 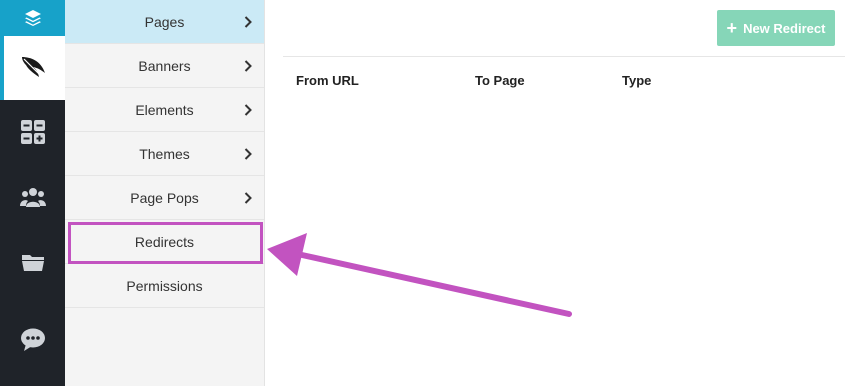 I want to click on menu-item-label: Permissions, so click(x=164, y=285).